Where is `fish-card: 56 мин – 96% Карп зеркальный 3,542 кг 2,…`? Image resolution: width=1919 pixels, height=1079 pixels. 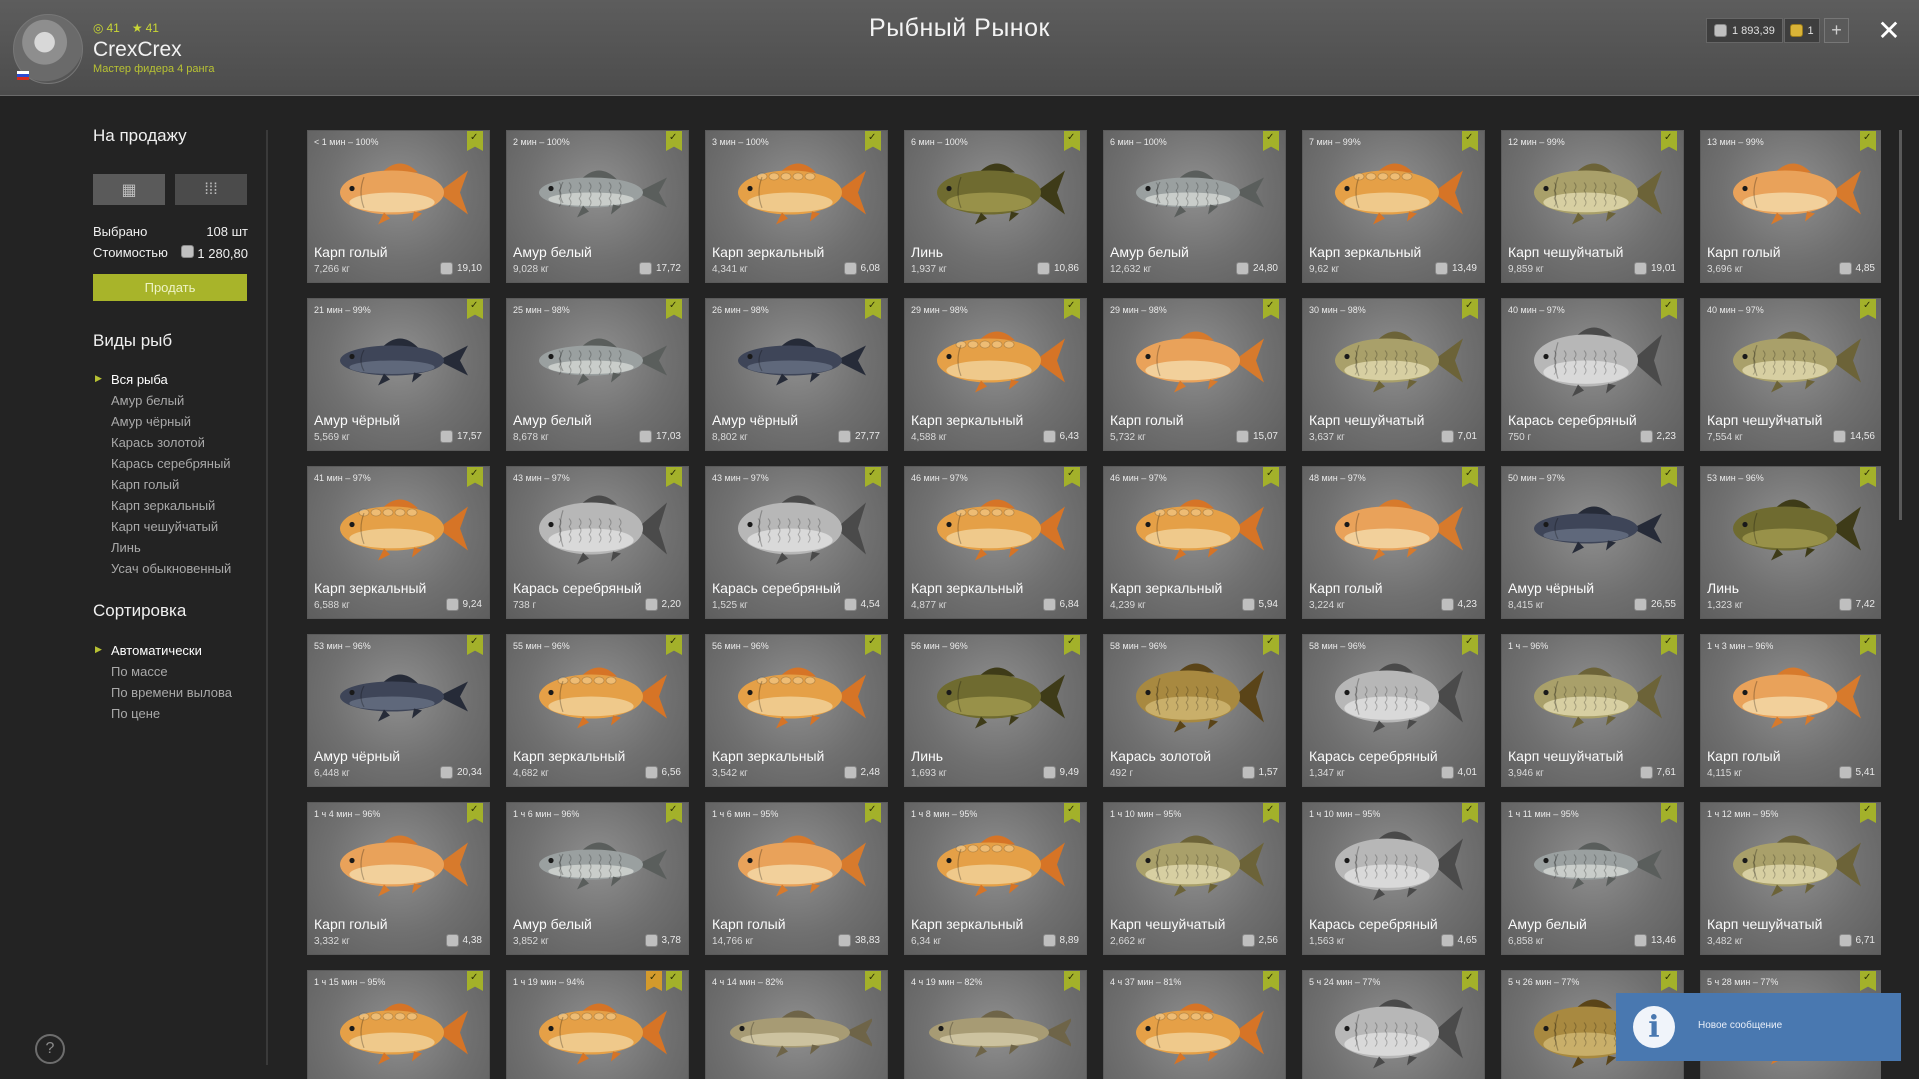 fish-card: 56 мин – 96% Карп зеркальный 3,542 кг 2,… is located at coordinates (796, 710).